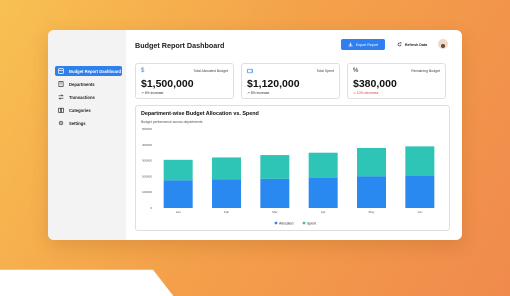 Image resolution: width=510 pixels, height=296 pixels. I want to click on transactions-icon, so click(61, 97).